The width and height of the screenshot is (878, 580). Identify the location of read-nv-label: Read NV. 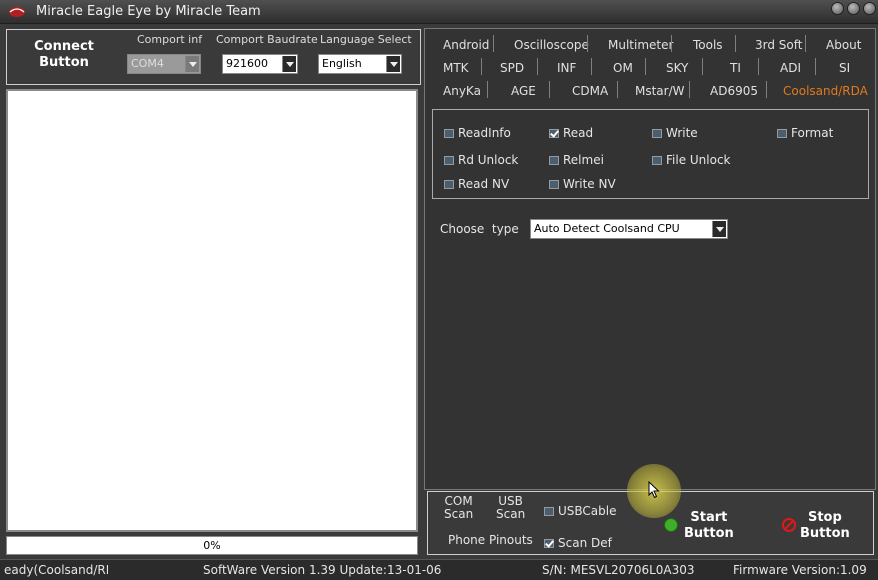
(484, 184).